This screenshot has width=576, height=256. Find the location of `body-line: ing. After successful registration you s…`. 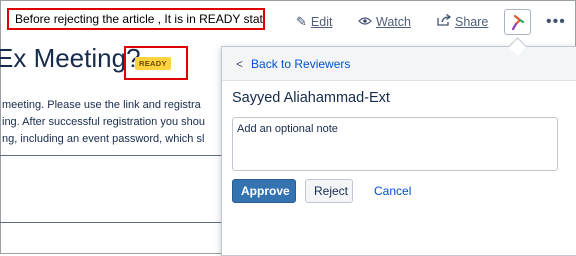

body-line: ing. After successful registration you s… is located at coordinates (103, 122).